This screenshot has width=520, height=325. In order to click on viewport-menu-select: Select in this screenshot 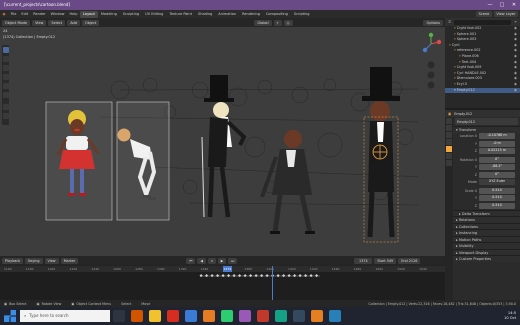, I will do `click(57, 22)`.